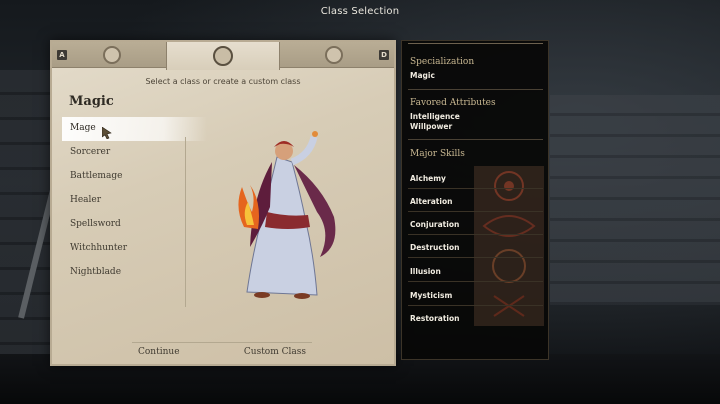 This screenshot has width=720, height=404. Describe the element at coordinates (223, 81) in the screenshot. I see `panel-subtitle: Select a class or create a custom class` at that location.